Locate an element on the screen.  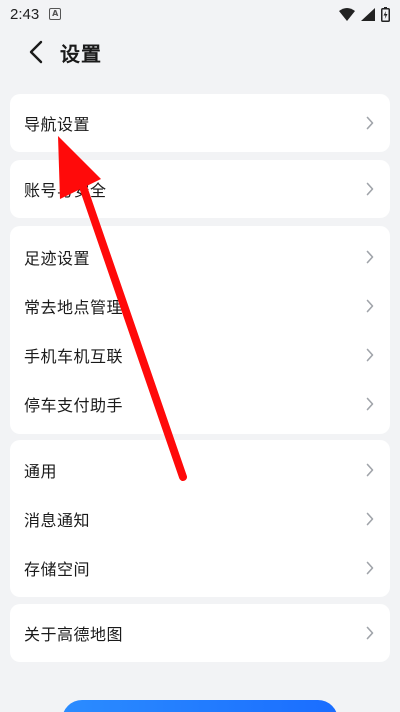
settings-item-navigation-settings: 导航设置 is located at coordinates (200, 123).